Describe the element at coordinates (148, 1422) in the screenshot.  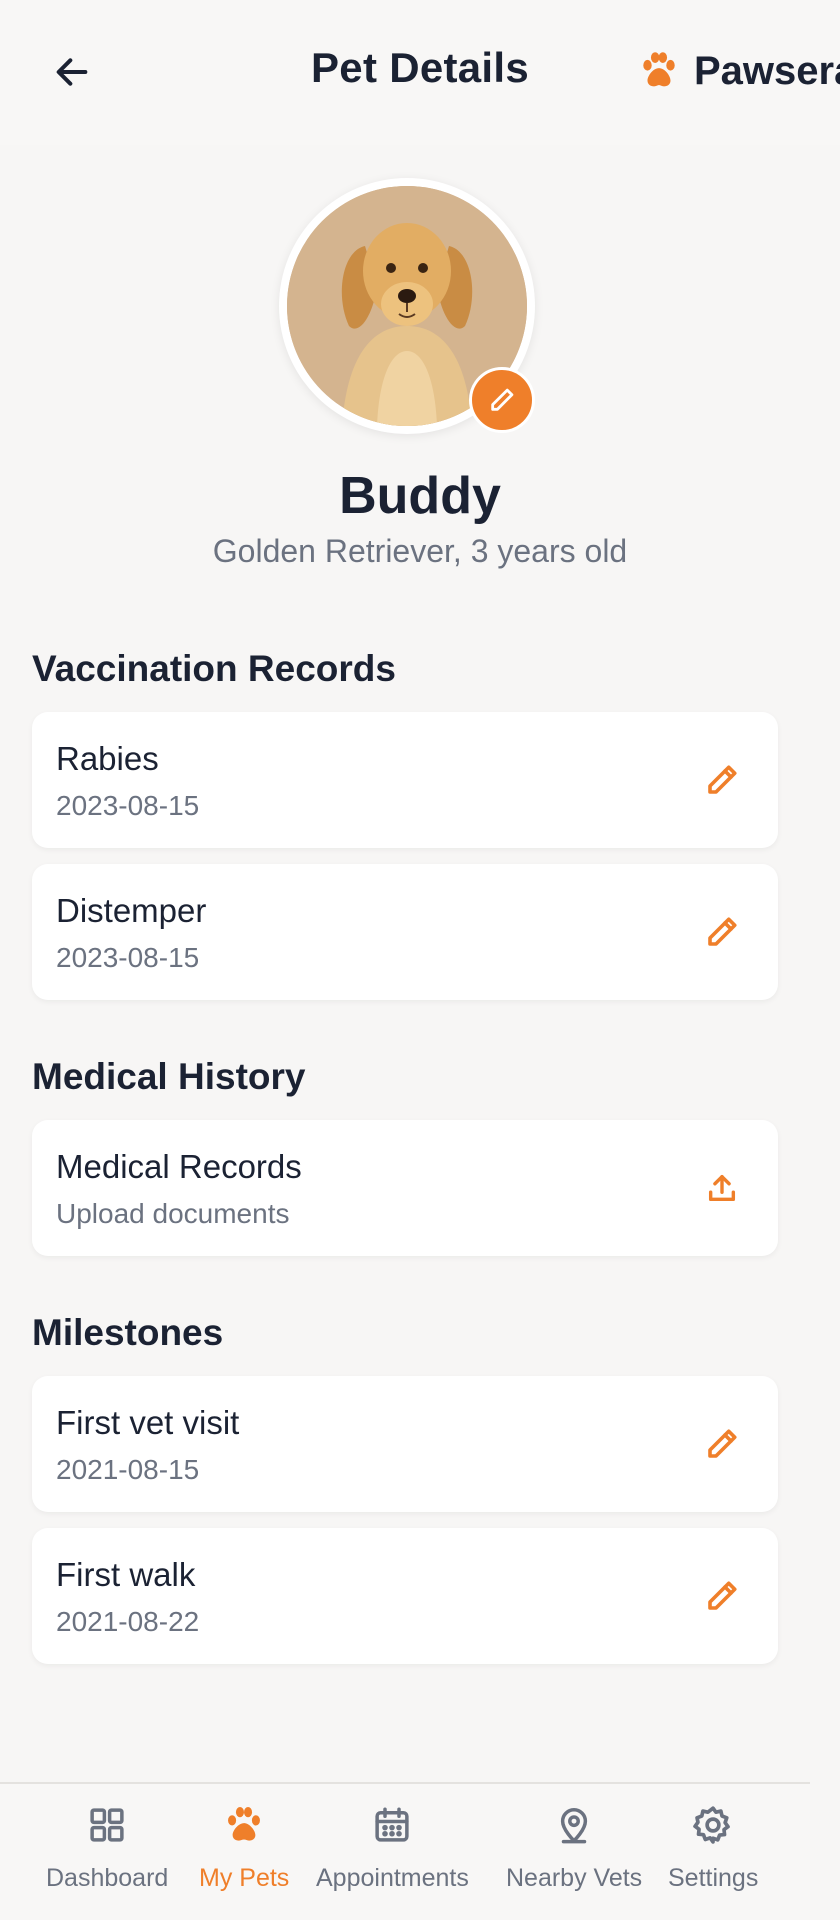
I see `milestone-name: First vet visit` at that location.